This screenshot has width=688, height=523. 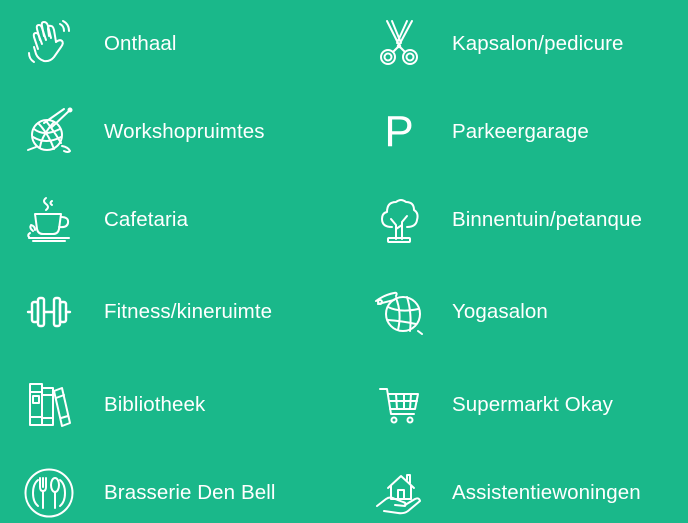 I want to click on facility-label: Assistentiewoningen, so click(x=546, y=492).